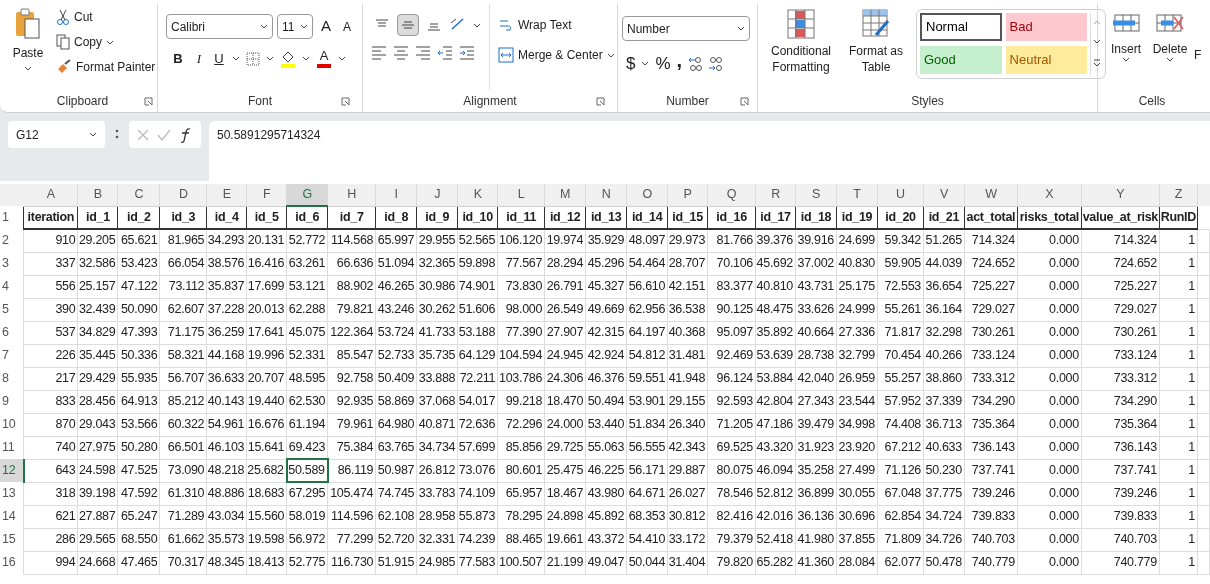  Describe the element at coordinates (50, 539) in the screenshot. I see `table-cell: 286` at that location.